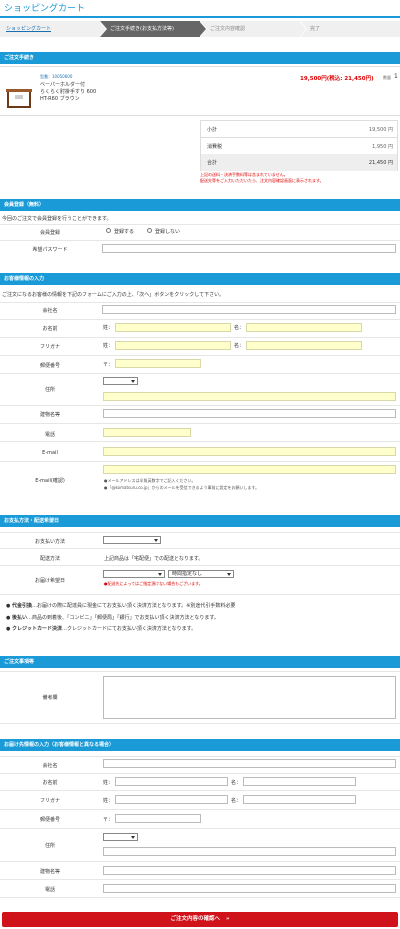 The height and width of the screenshot is (929, 400). Describe the element at coordinates (19, 97) in the screenshot. I see `product-image` at that location.